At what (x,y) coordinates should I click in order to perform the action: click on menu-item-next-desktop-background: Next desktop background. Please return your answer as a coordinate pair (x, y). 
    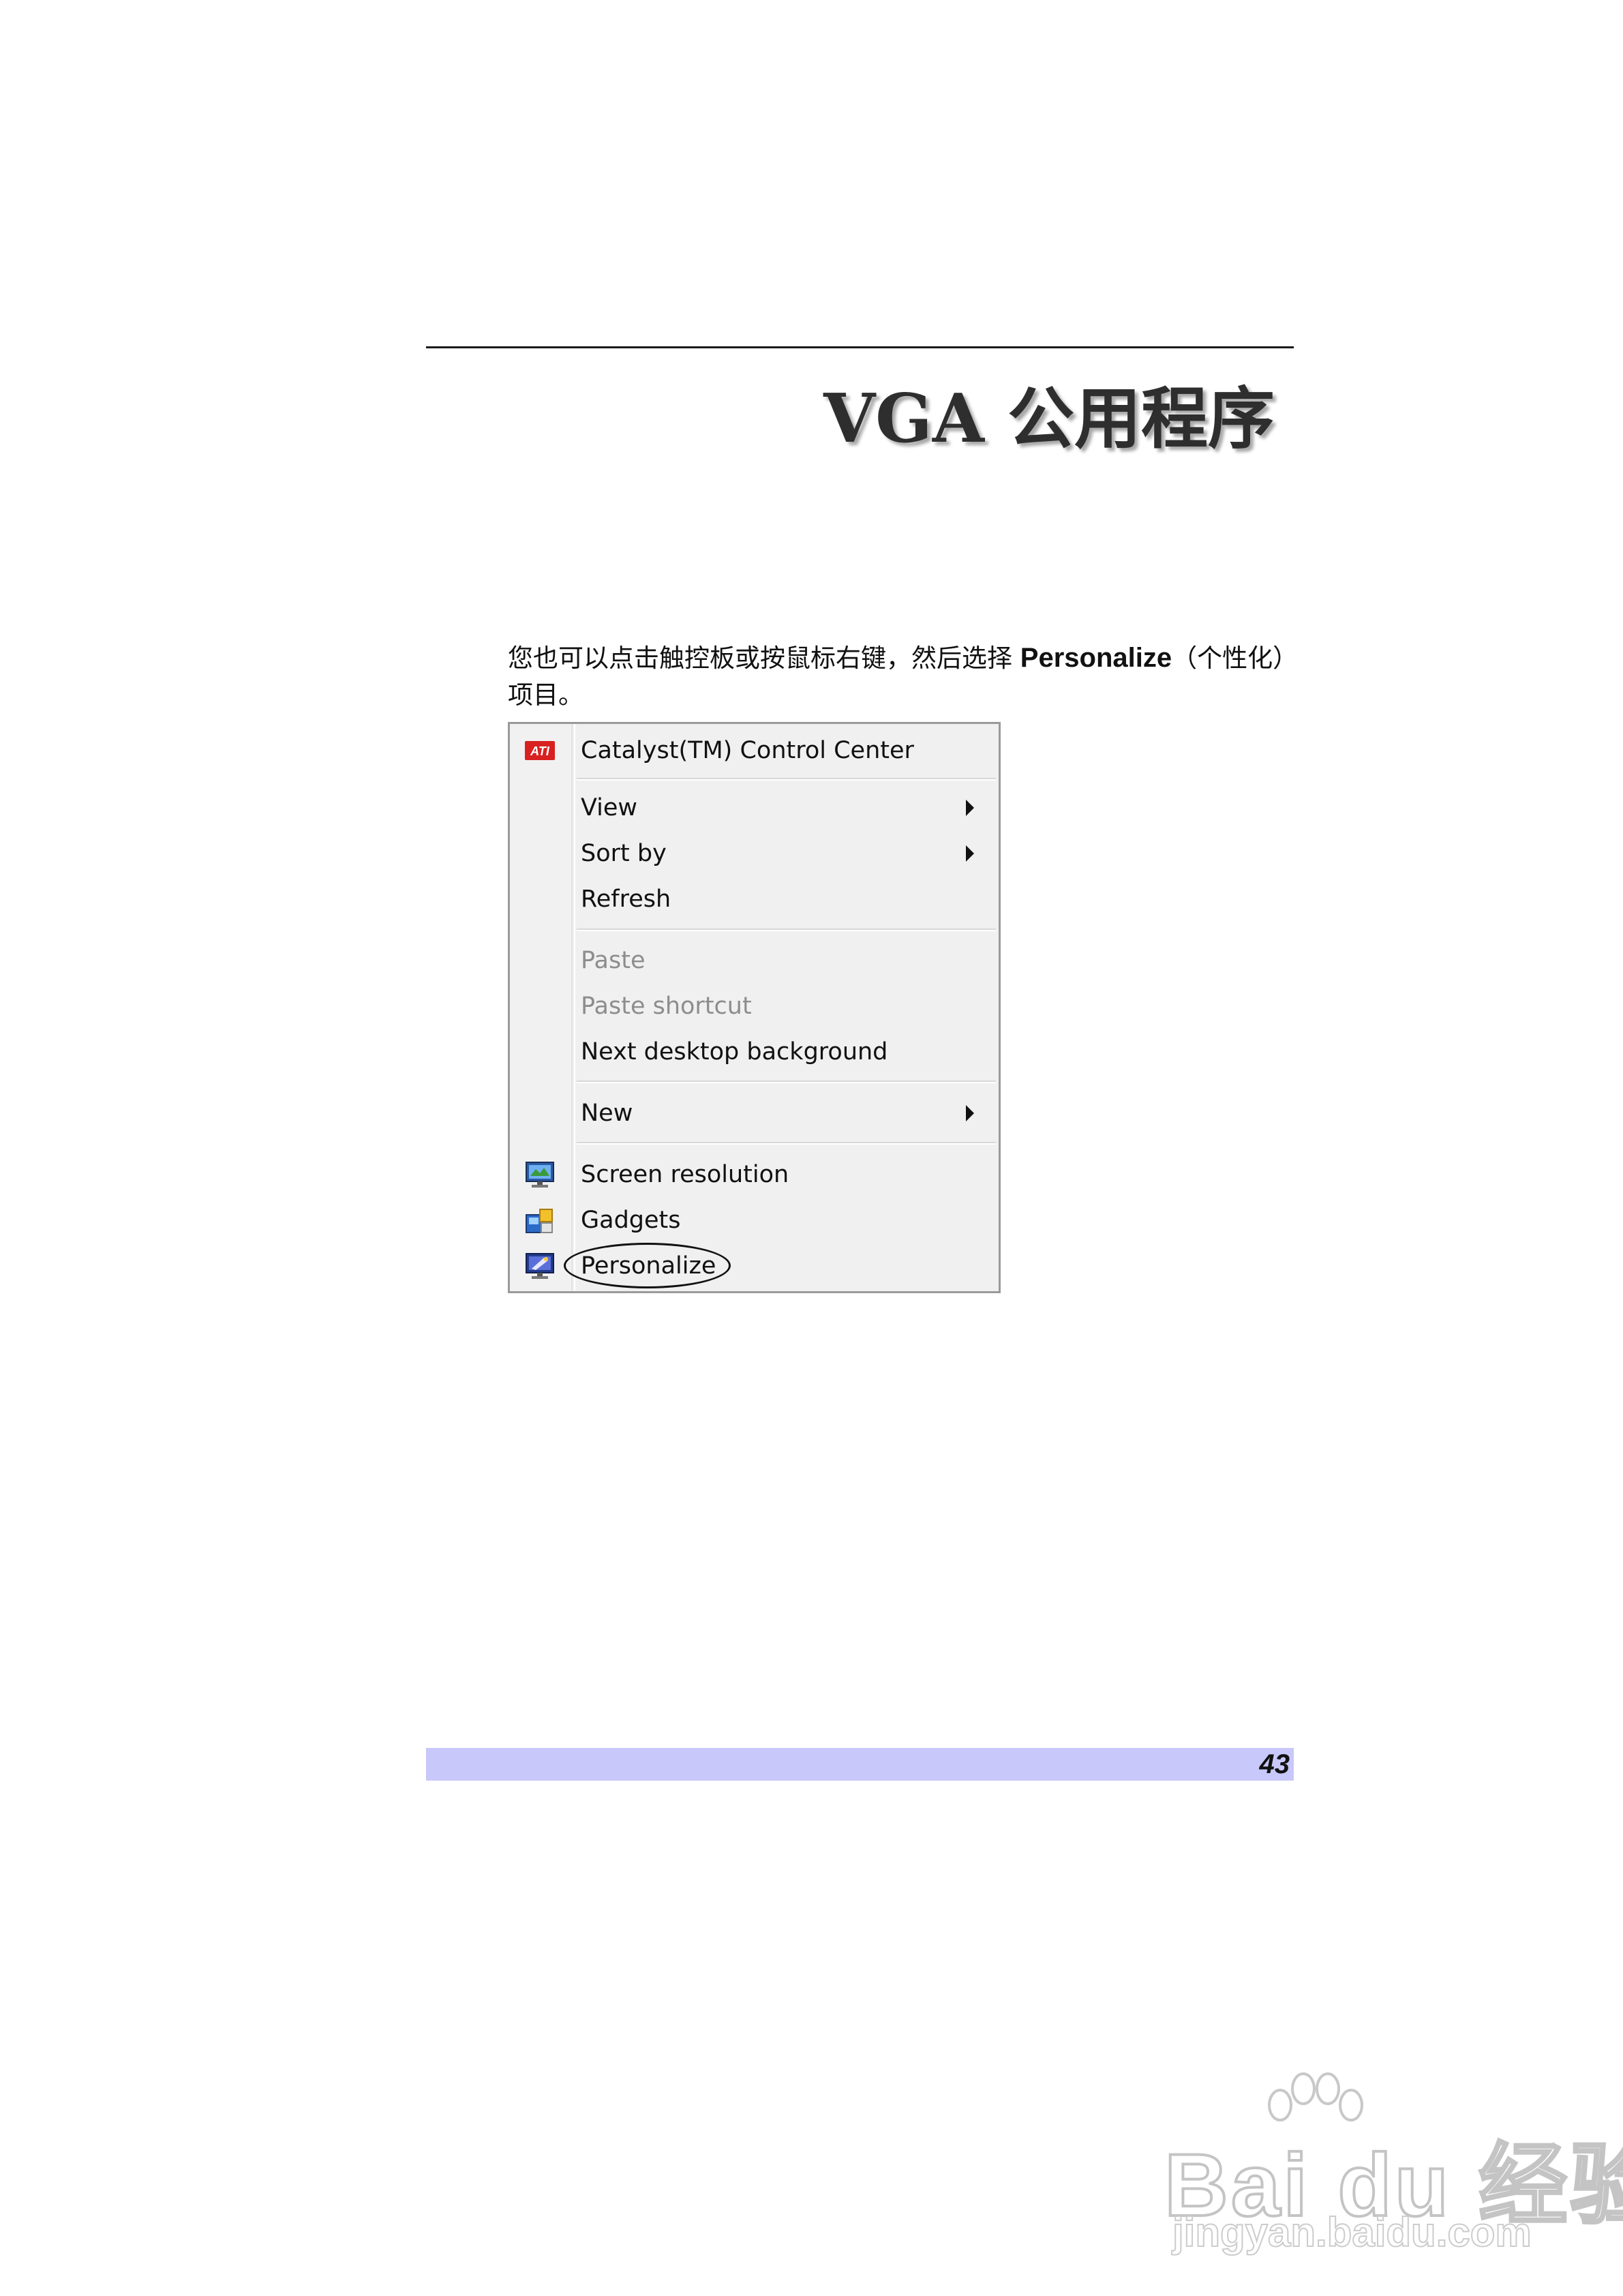
    Looking at the image, I should click on (755, 1052).